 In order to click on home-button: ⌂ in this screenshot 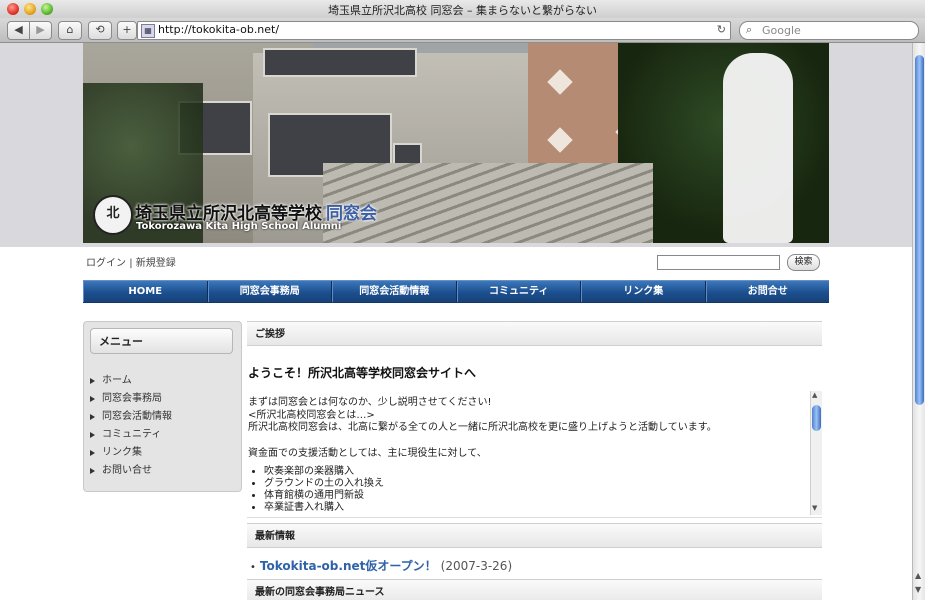, I will do `click(70, 30)`.